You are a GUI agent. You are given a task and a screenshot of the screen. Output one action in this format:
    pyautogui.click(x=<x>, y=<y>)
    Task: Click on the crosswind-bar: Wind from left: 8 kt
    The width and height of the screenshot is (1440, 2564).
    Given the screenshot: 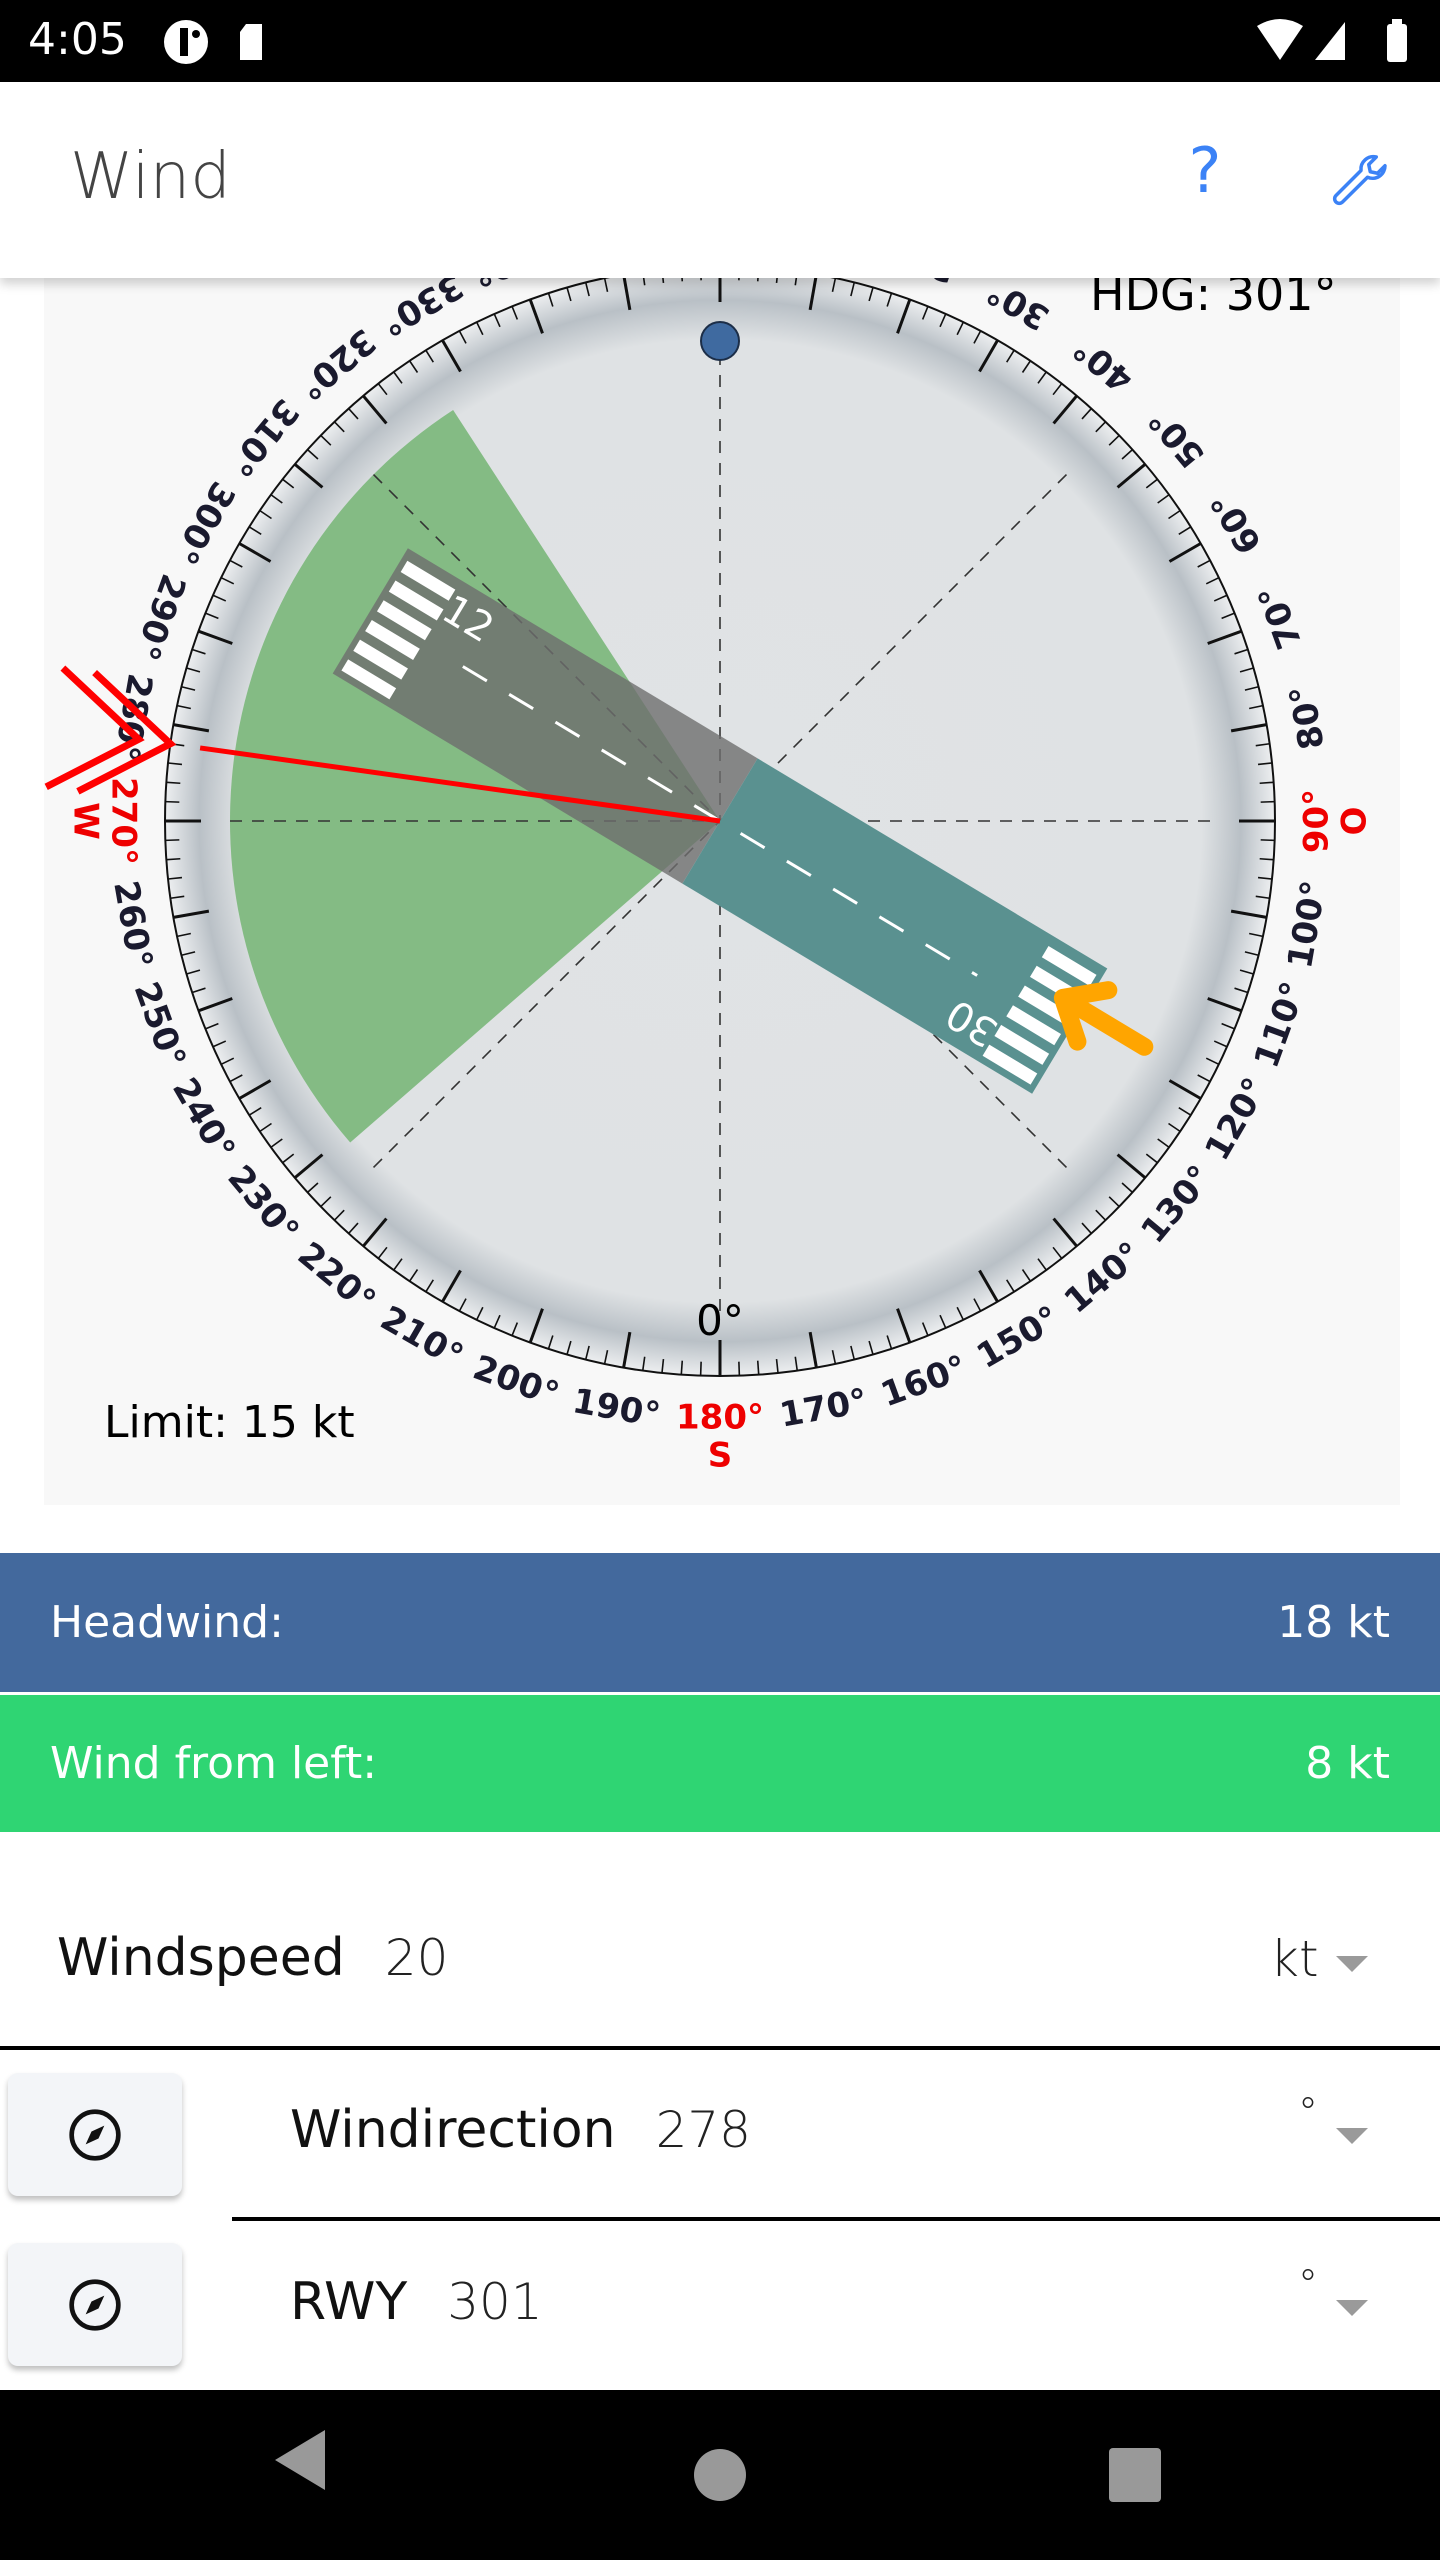 What is the action you would take?
    pyautogui.click(x=720, y=1763)
    